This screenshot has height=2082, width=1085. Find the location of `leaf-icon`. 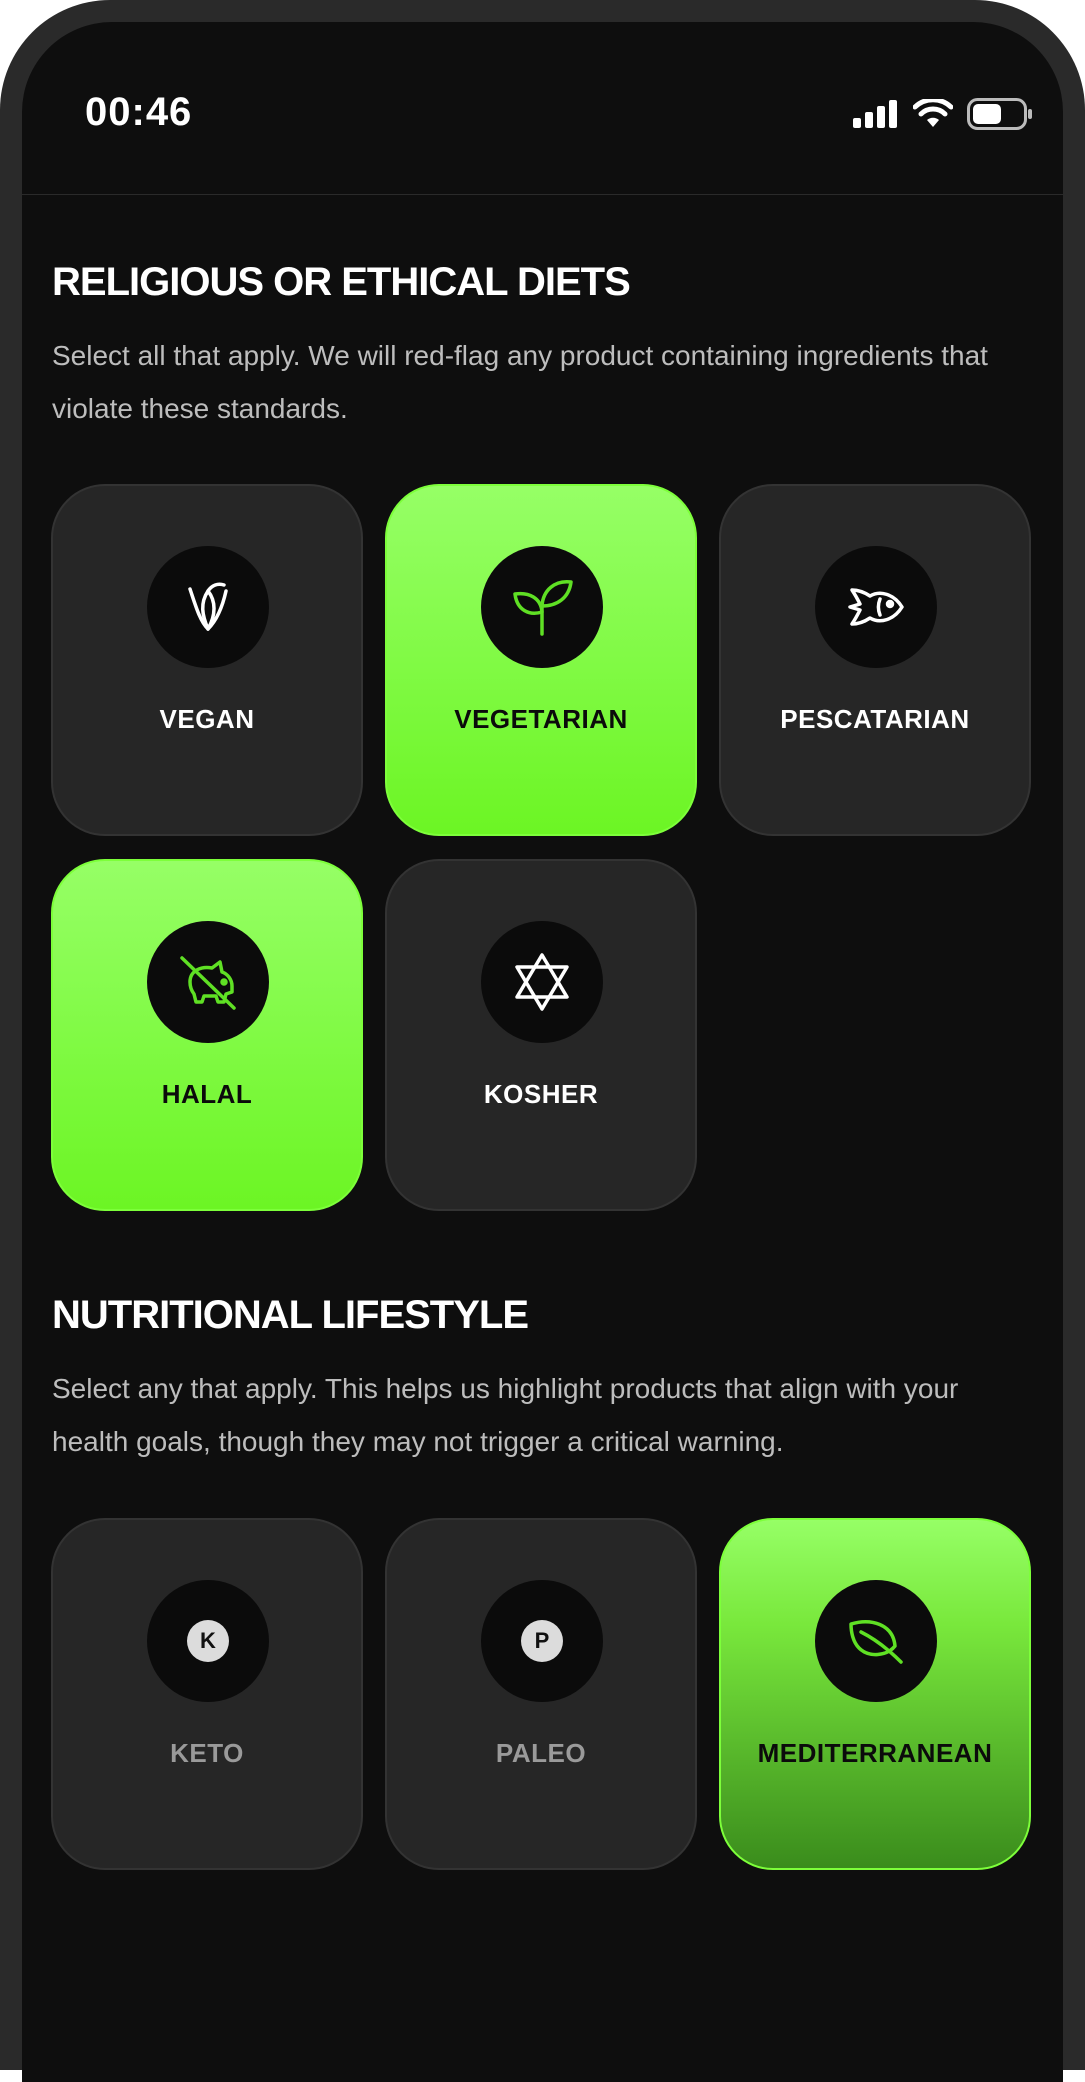

leaf-icon is located at coordinates (876, 1642).